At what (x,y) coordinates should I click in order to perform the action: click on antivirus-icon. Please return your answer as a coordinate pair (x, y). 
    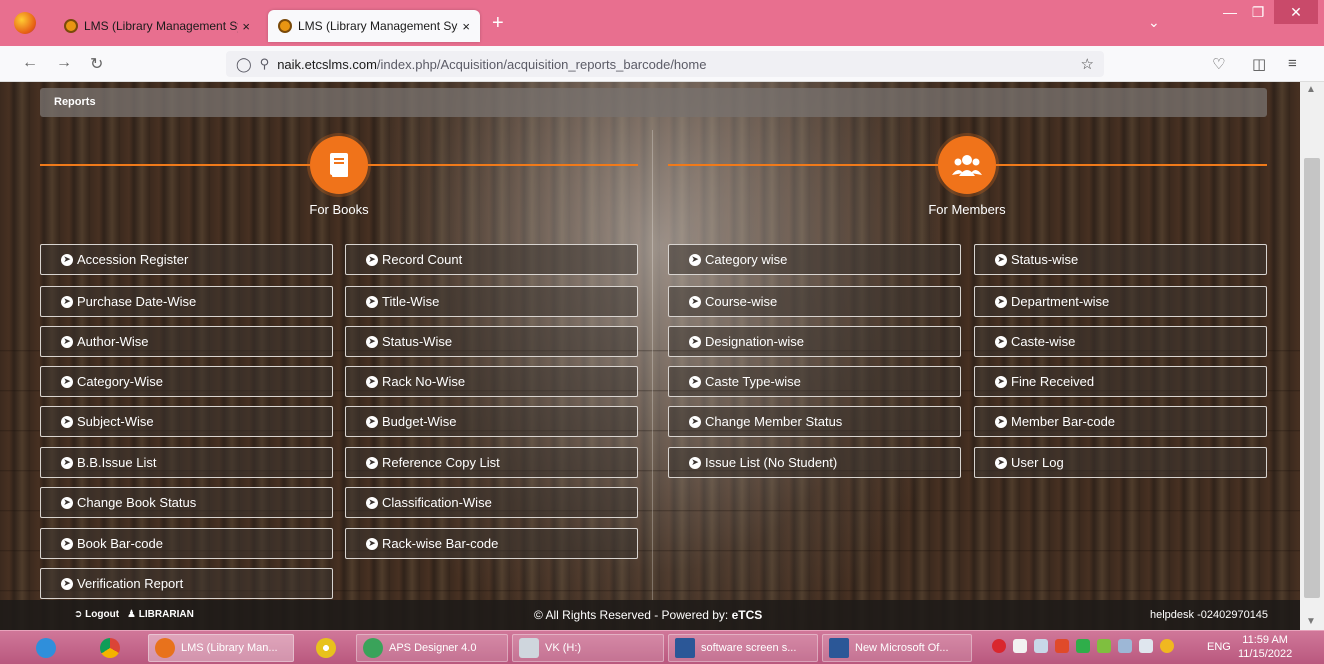
    Looking at the image, I should click on (999, 646).